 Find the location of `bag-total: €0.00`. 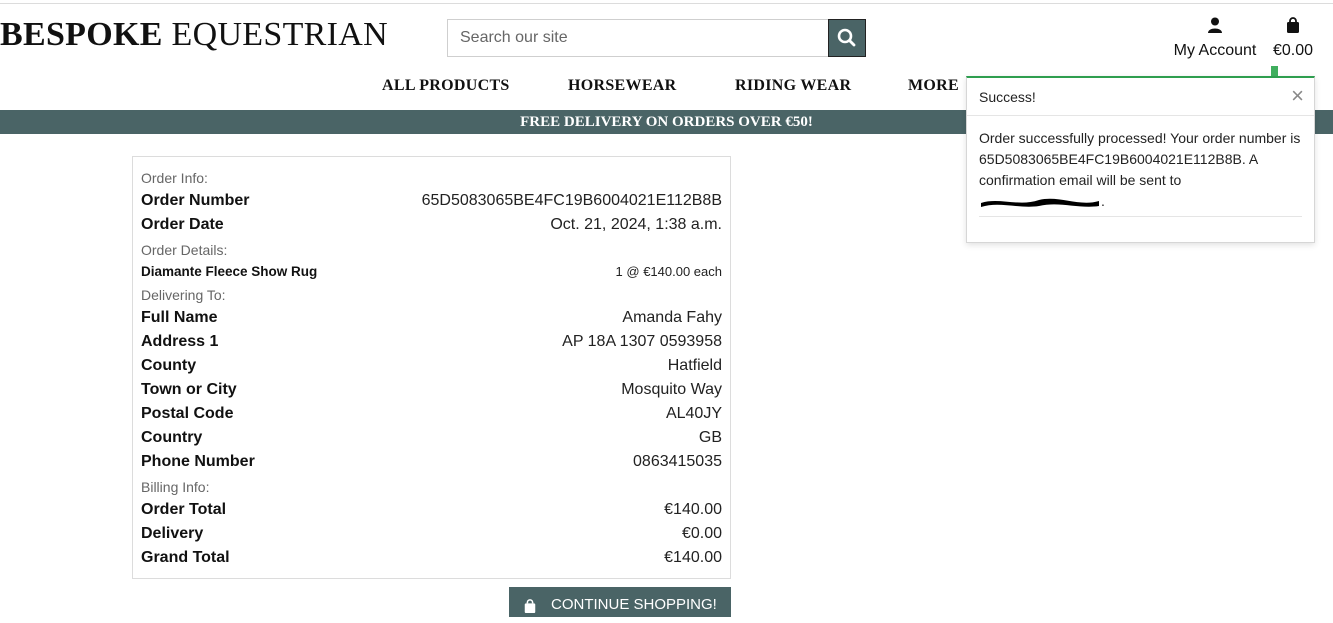

bag-total: €0.00 is located at coordinates (1293, 50).